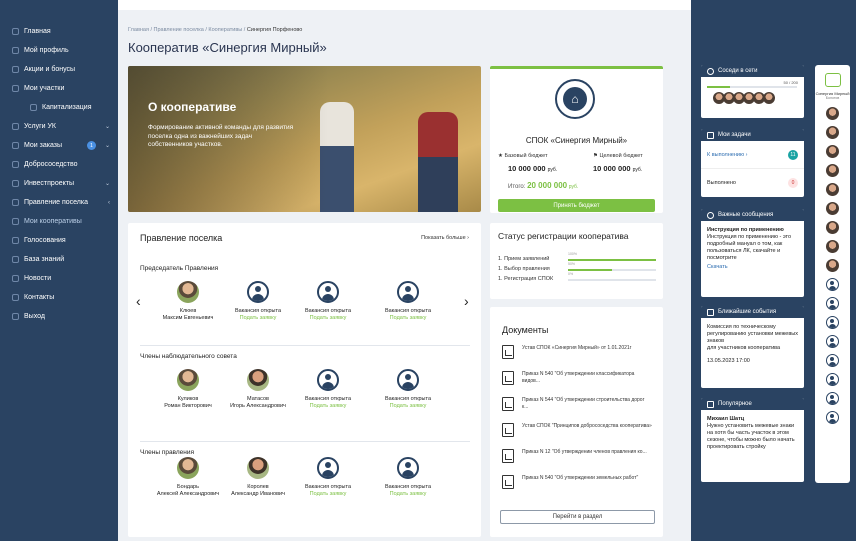  I want to click on status-label: 1. Регистрация СПОК, so click(526, 279).